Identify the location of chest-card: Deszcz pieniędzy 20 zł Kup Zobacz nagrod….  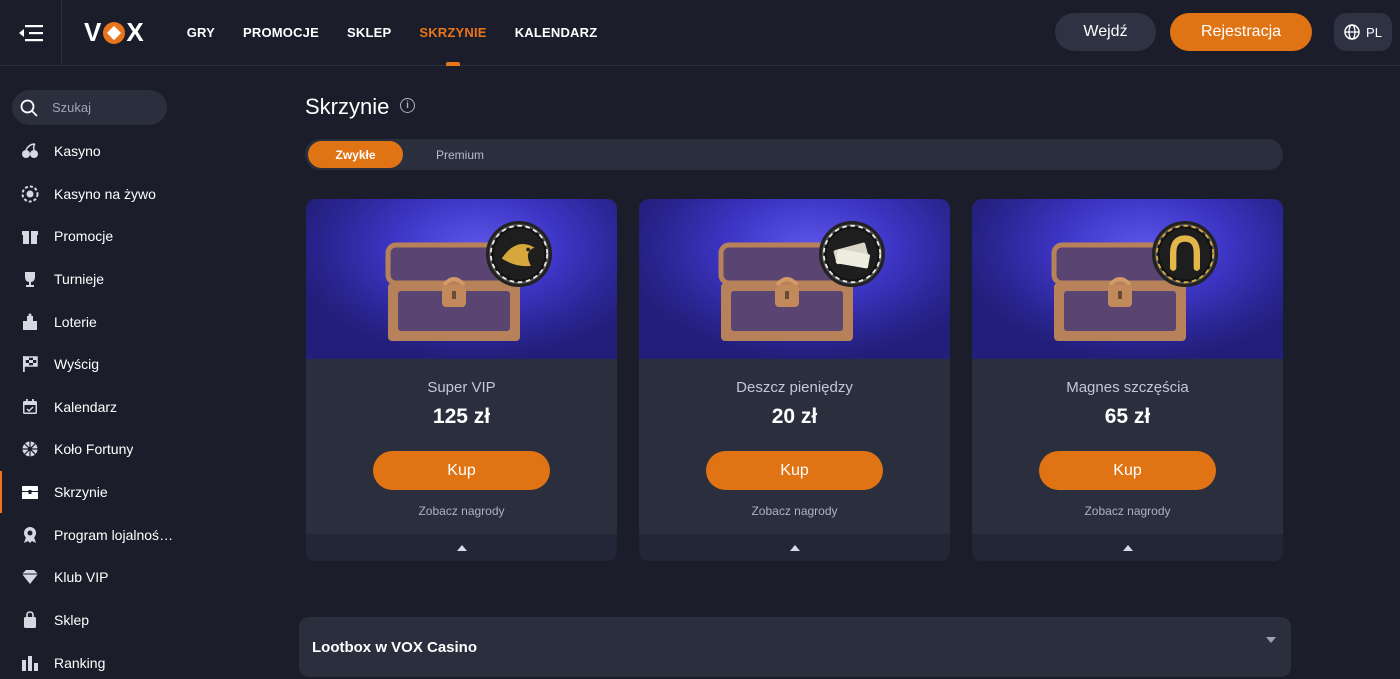
(794, 380).